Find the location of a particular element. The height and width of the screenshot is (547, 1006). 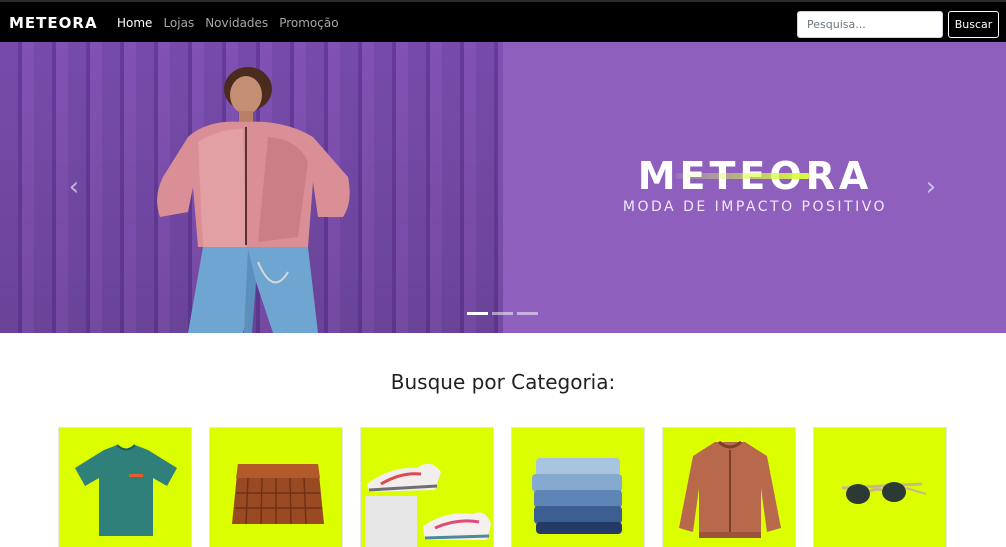

category-card-jeans is located at coordinates (578, 487).